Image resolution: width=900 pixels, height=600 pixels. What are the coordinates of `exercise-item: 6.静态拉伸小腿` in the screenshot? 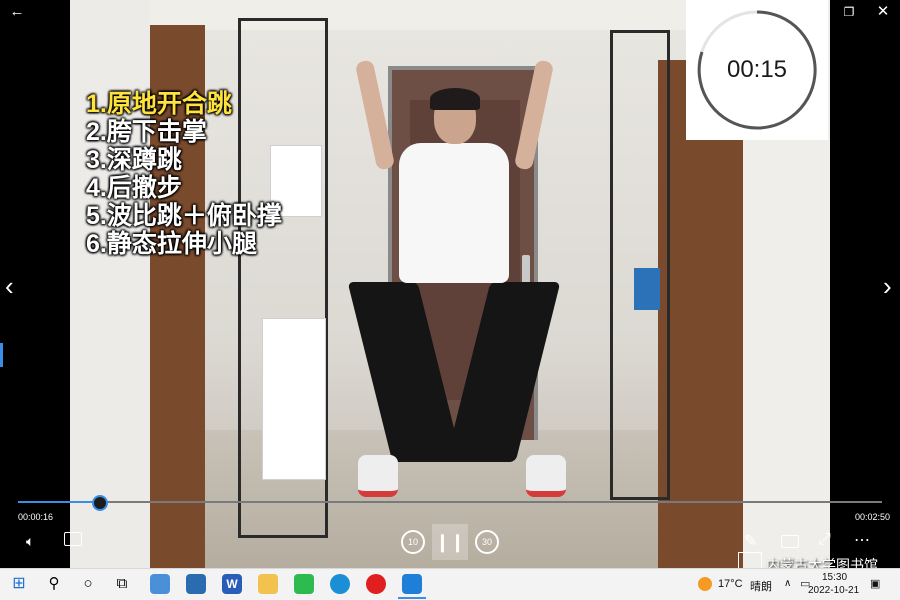 It's located at (171, 244).